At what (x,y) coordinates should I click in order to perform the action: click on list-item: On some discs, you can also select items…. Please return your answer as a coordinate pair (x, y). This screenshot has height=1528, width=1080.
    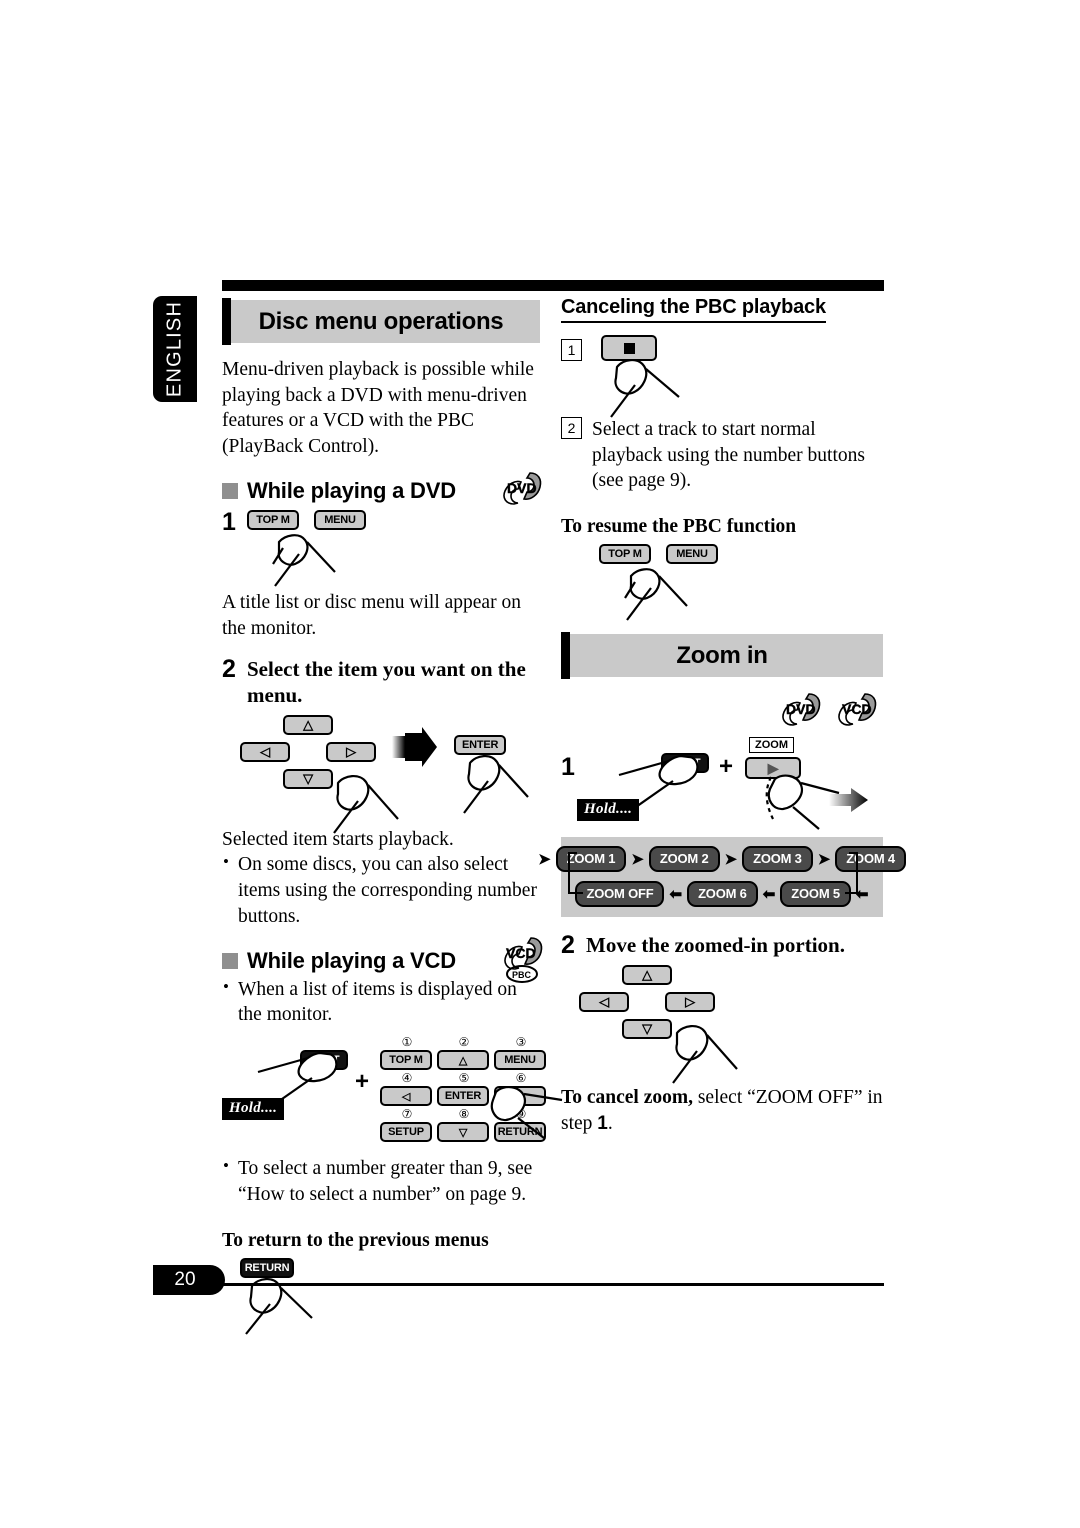
    Looking at the image, I should click on (381, 890).